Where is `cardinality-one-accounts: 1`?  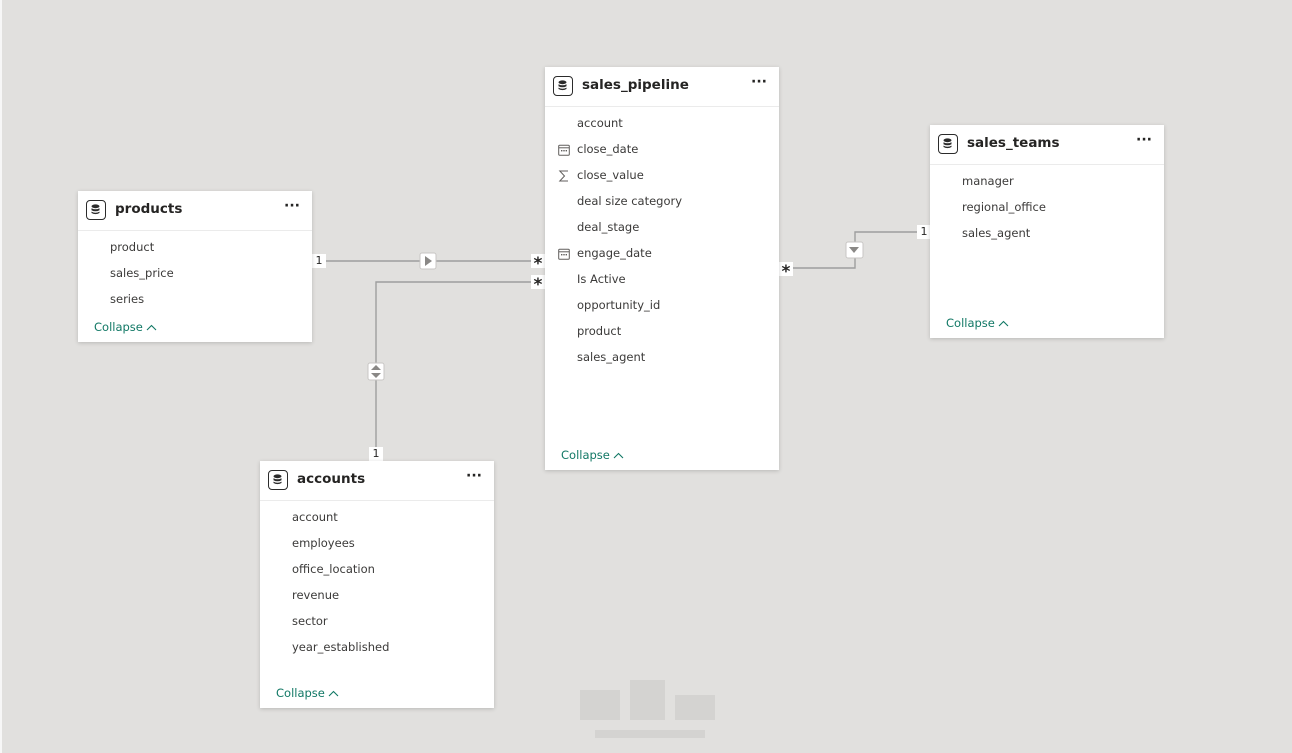
cardinality-one-accounts: 1 is located at coordinates (376, 454).